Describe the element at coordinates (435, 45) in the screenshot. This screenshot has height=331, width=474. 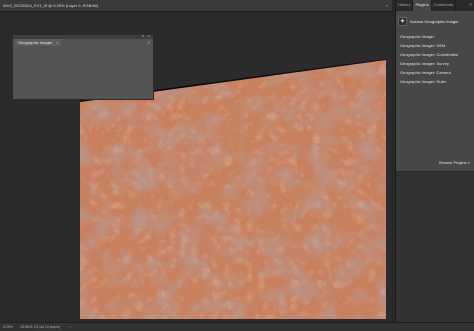
I see `plugin-item-dem: Geographic Imager: DEM` at that location.